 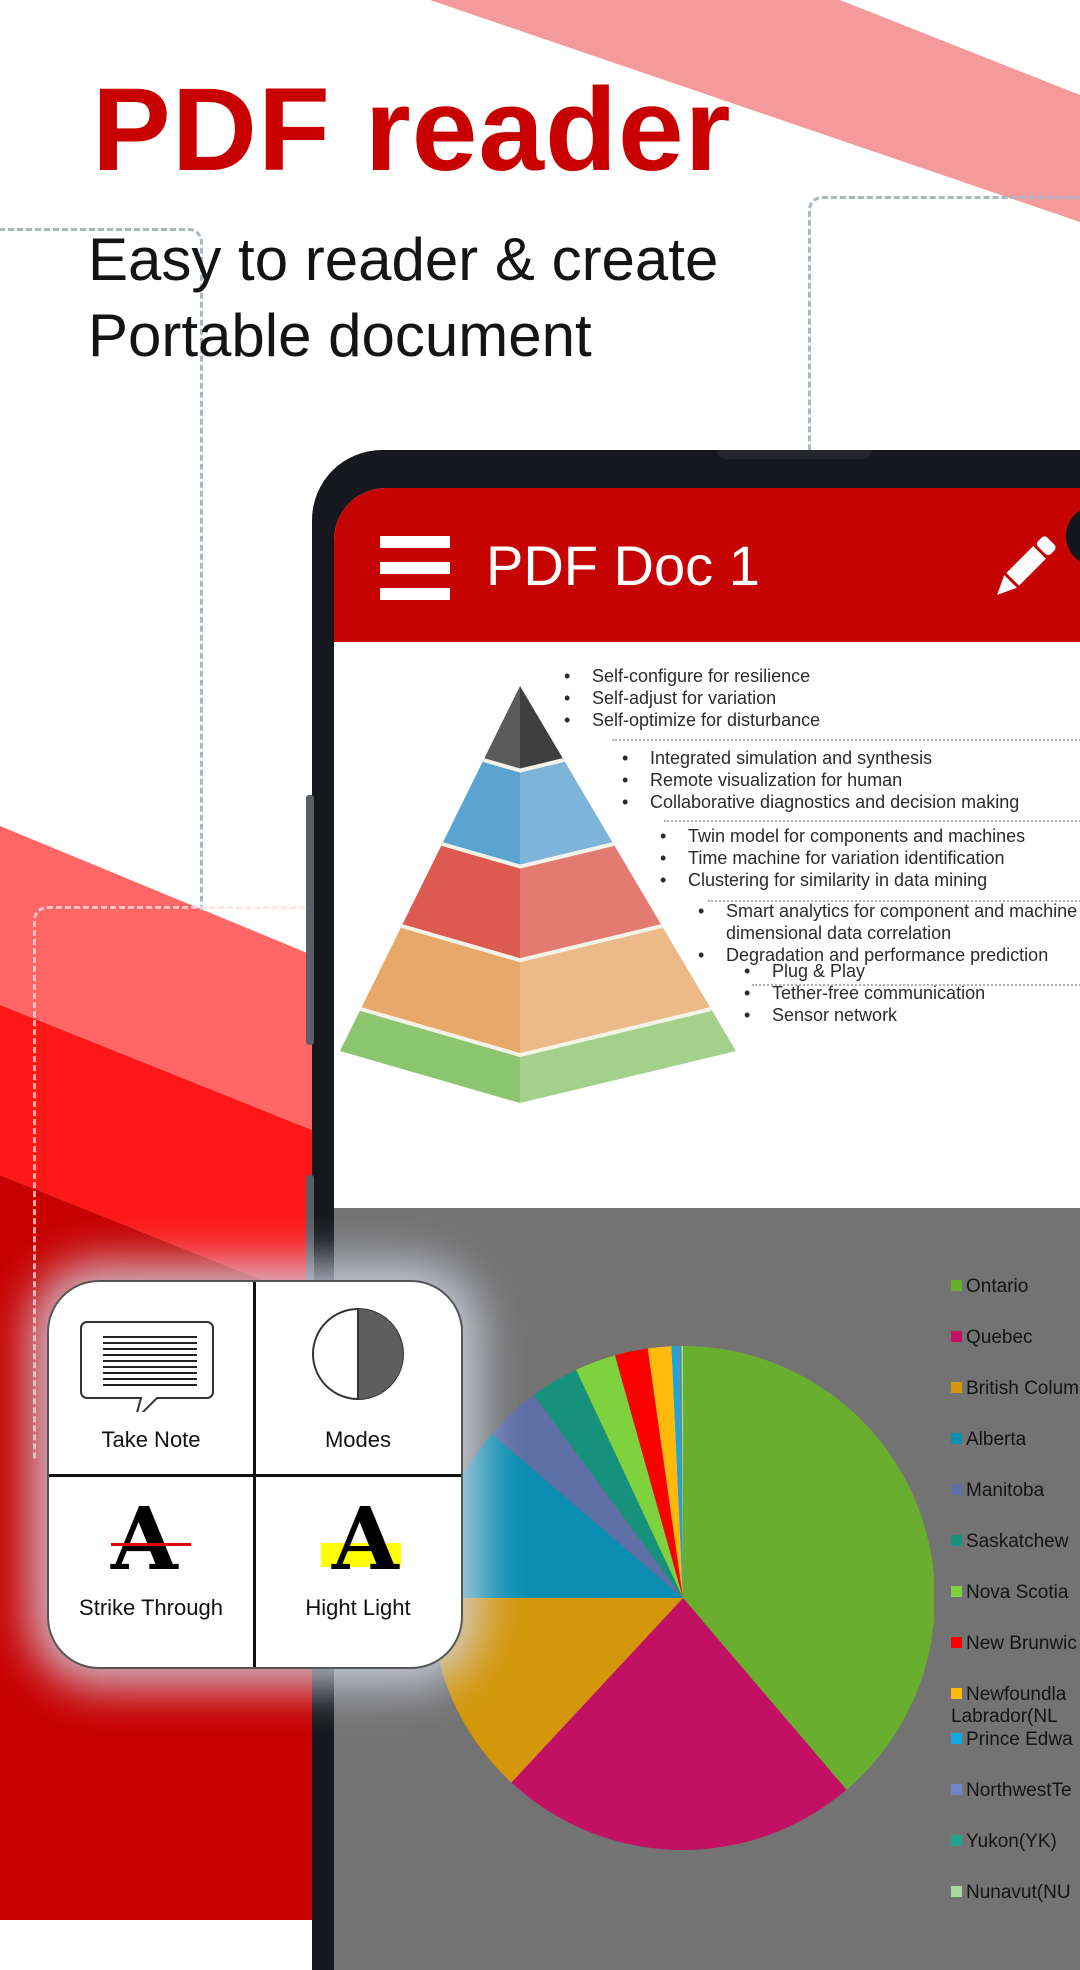 I want to click on legend-label: Nova Scotia, so click(x=1017, y=1592).